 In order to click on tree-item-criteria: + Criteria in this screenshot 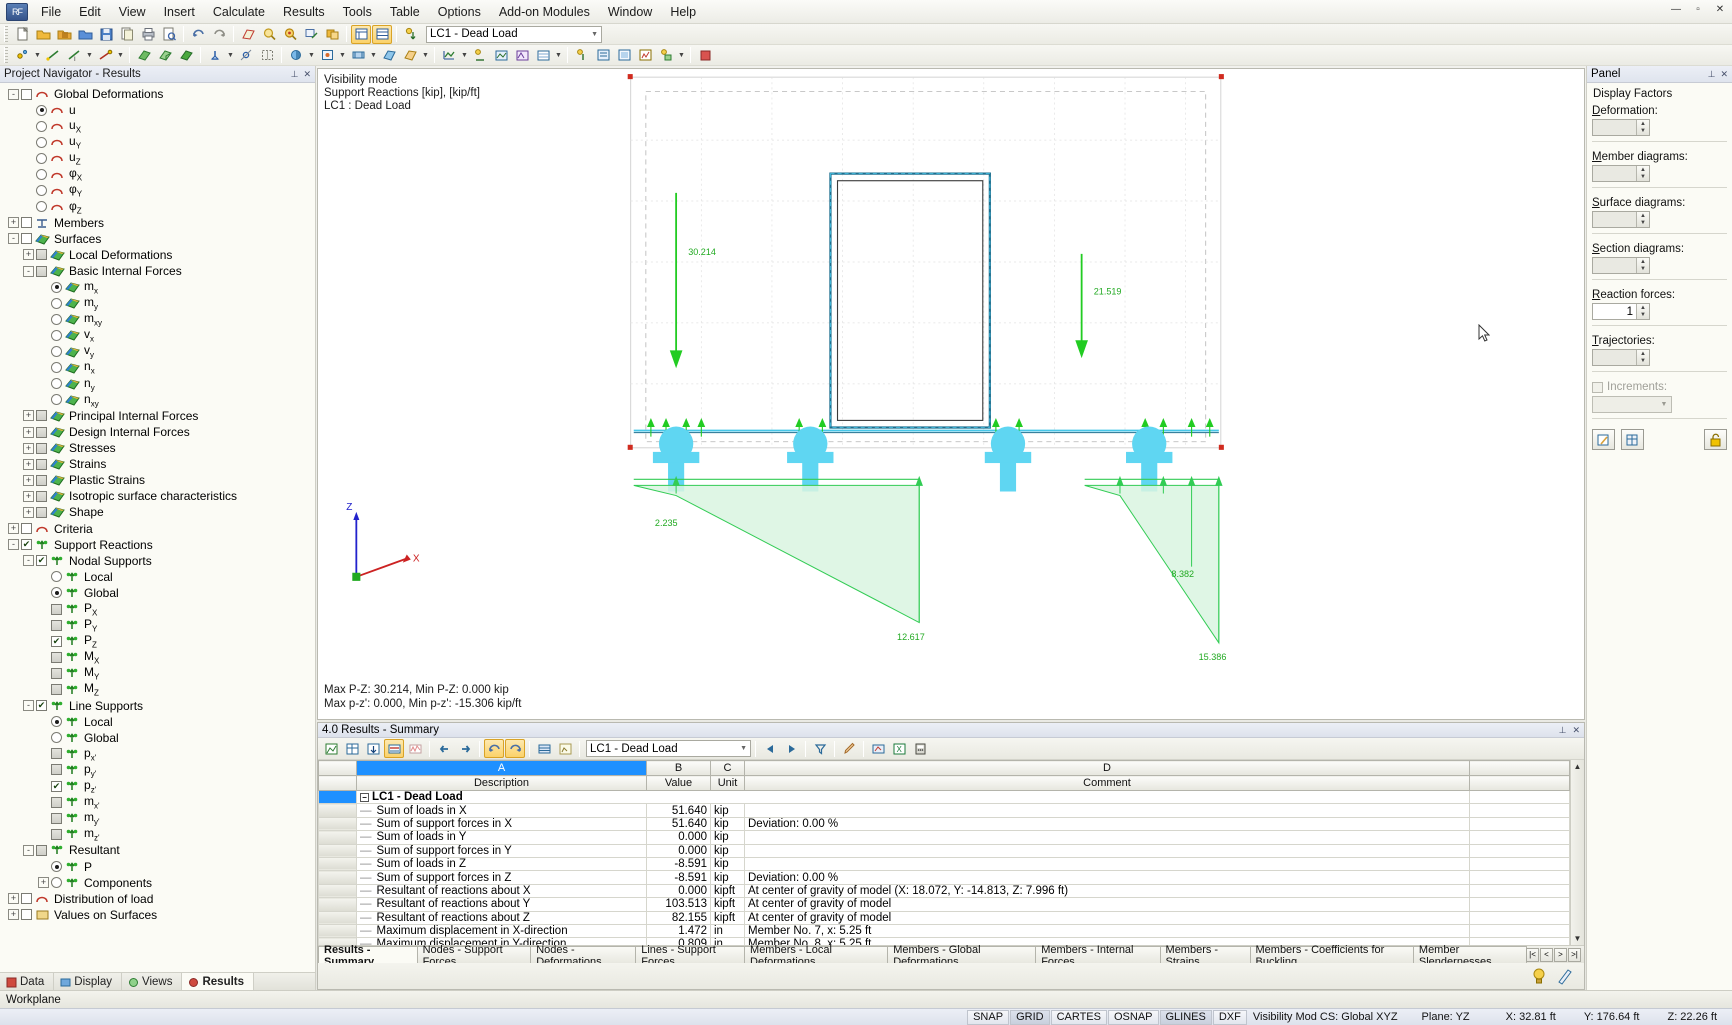, I will do `click(158, 529)`.